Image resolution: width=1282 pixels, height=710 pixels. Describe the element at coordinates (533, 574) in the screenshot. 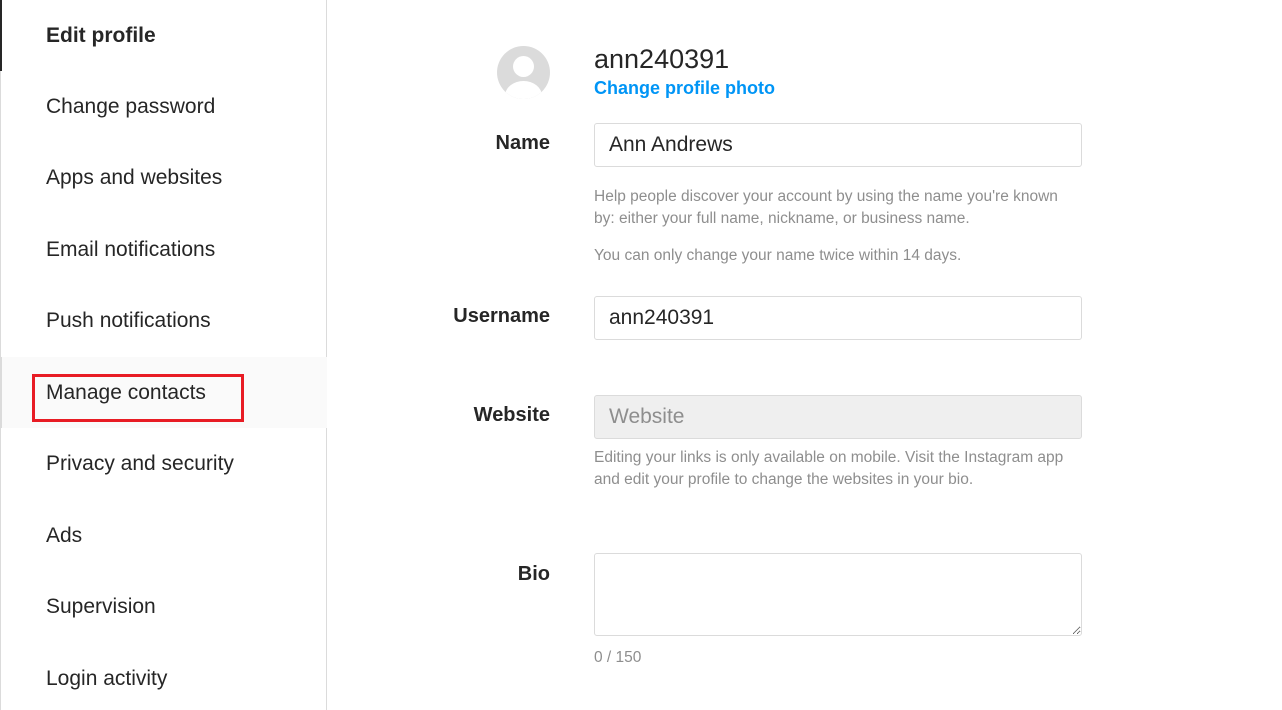

I see `bio-label: Bio` at that location.